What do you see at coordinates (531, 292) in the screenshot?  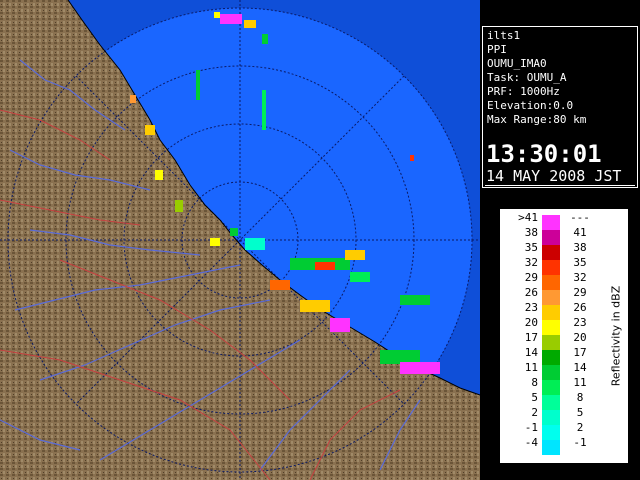 I see `legend-low-label: 26` at bounding box center [531, 292].